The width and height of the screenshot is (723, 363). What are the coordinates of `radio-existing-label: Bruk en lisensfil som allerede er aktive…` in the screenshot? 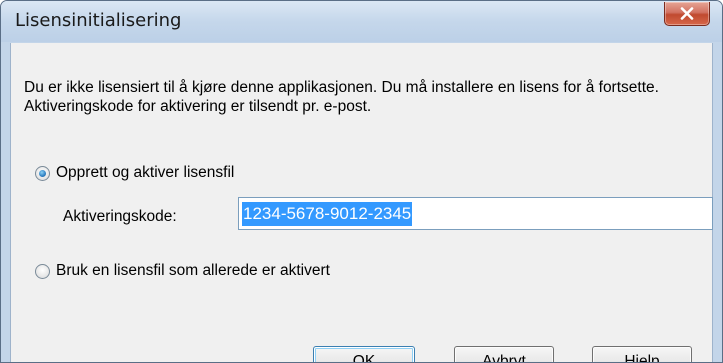 It's located at (193, 270).